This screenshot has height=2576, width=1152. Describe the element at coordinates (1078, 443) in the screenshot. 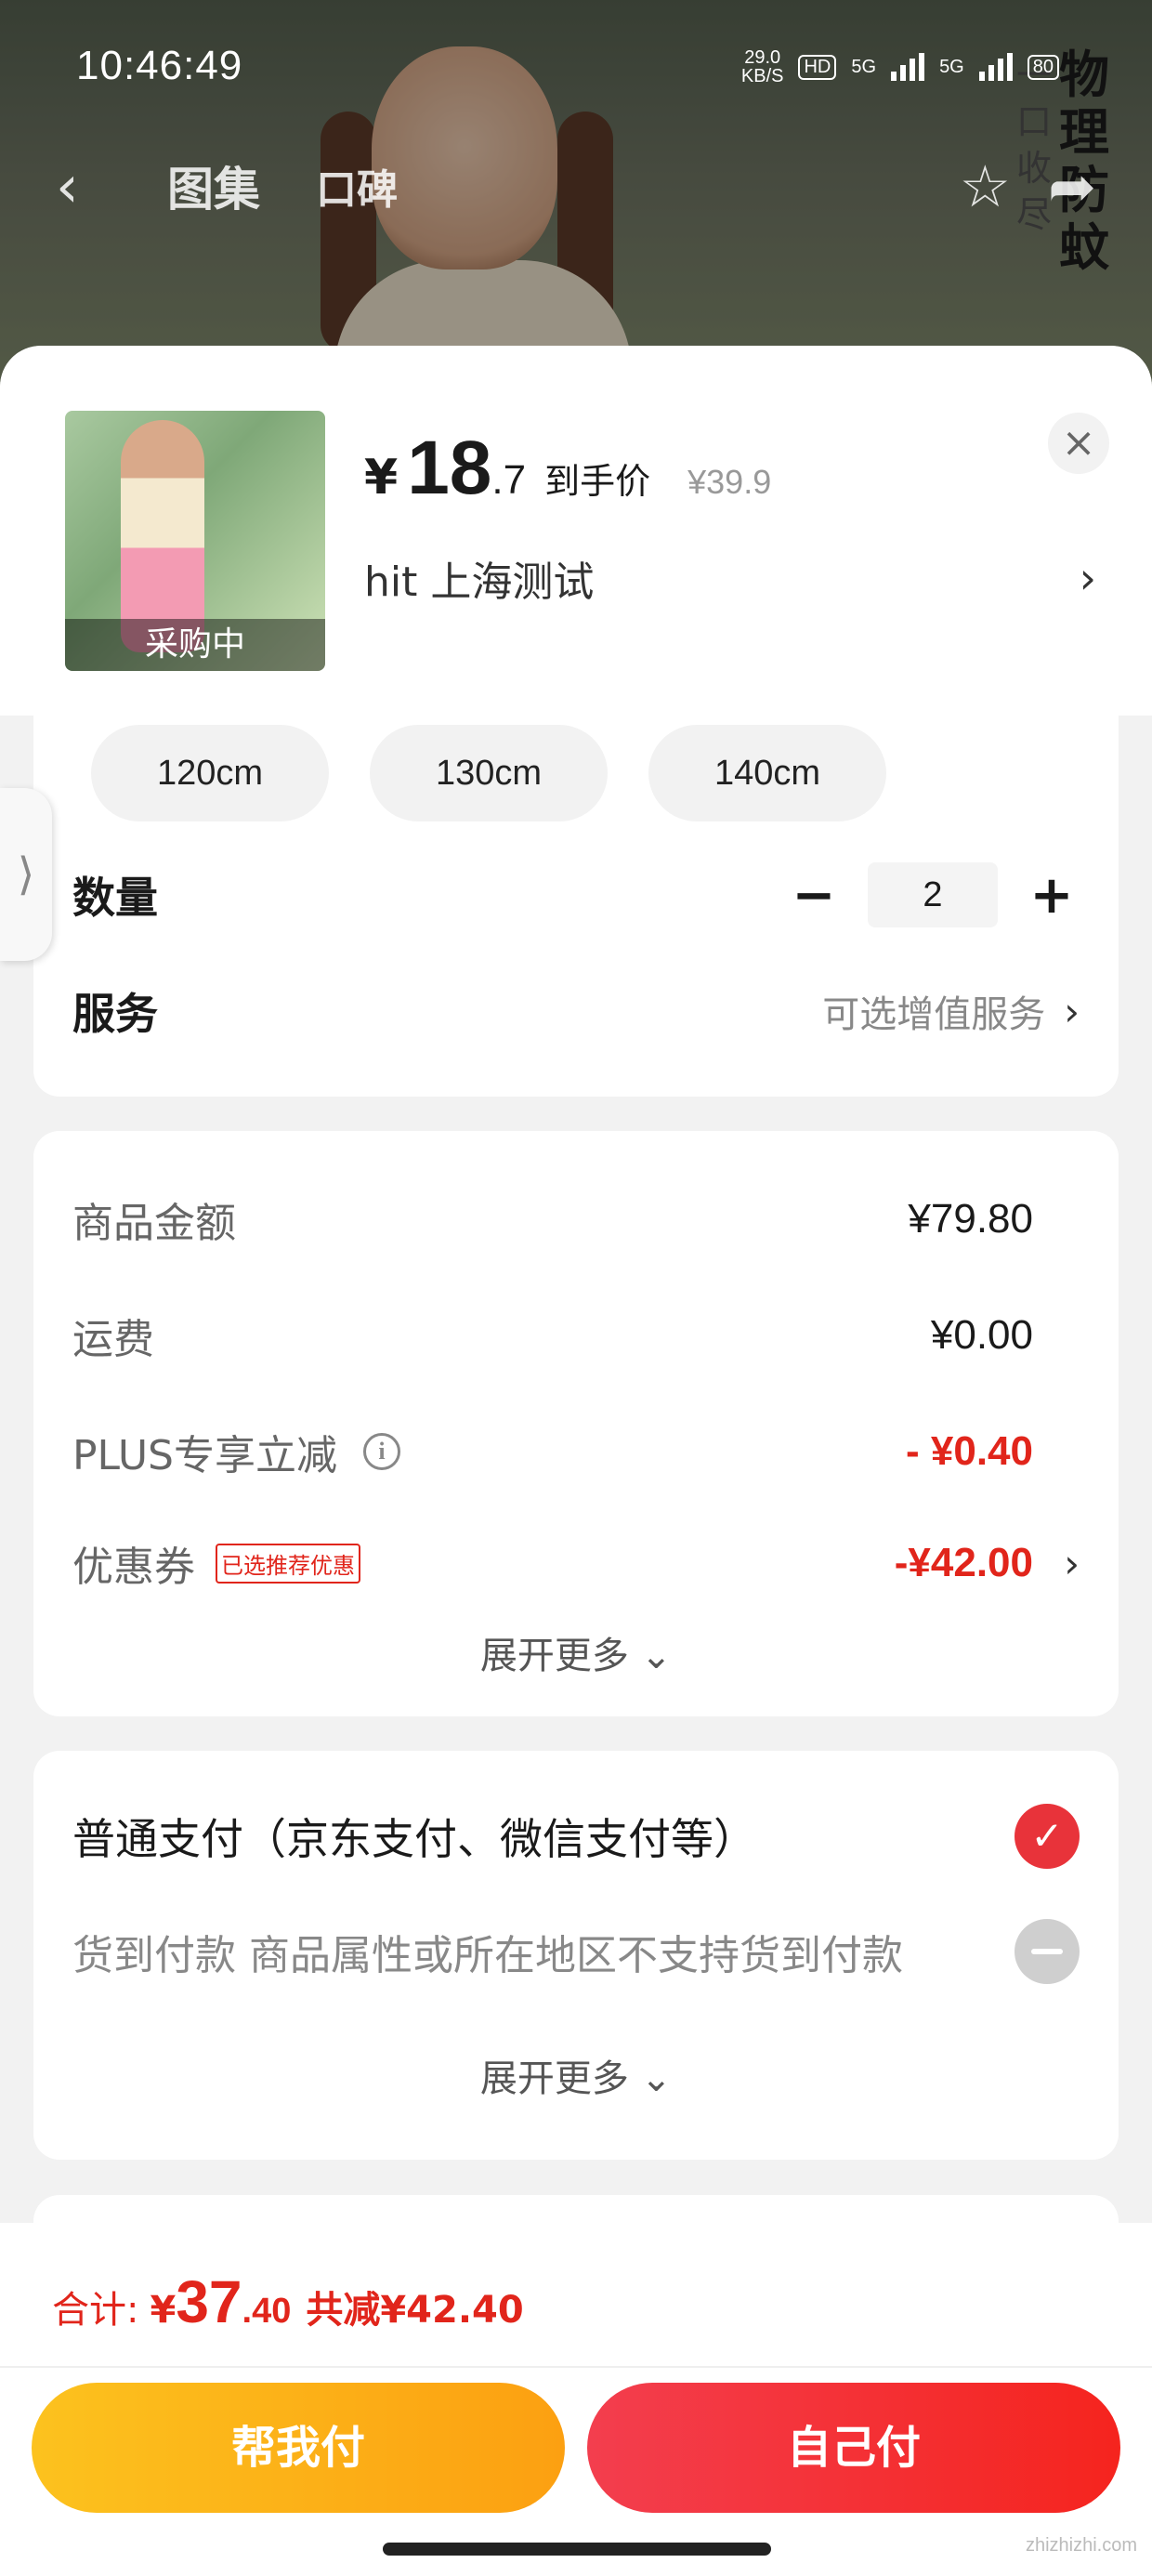

I see `close-icon: ×` at that location.